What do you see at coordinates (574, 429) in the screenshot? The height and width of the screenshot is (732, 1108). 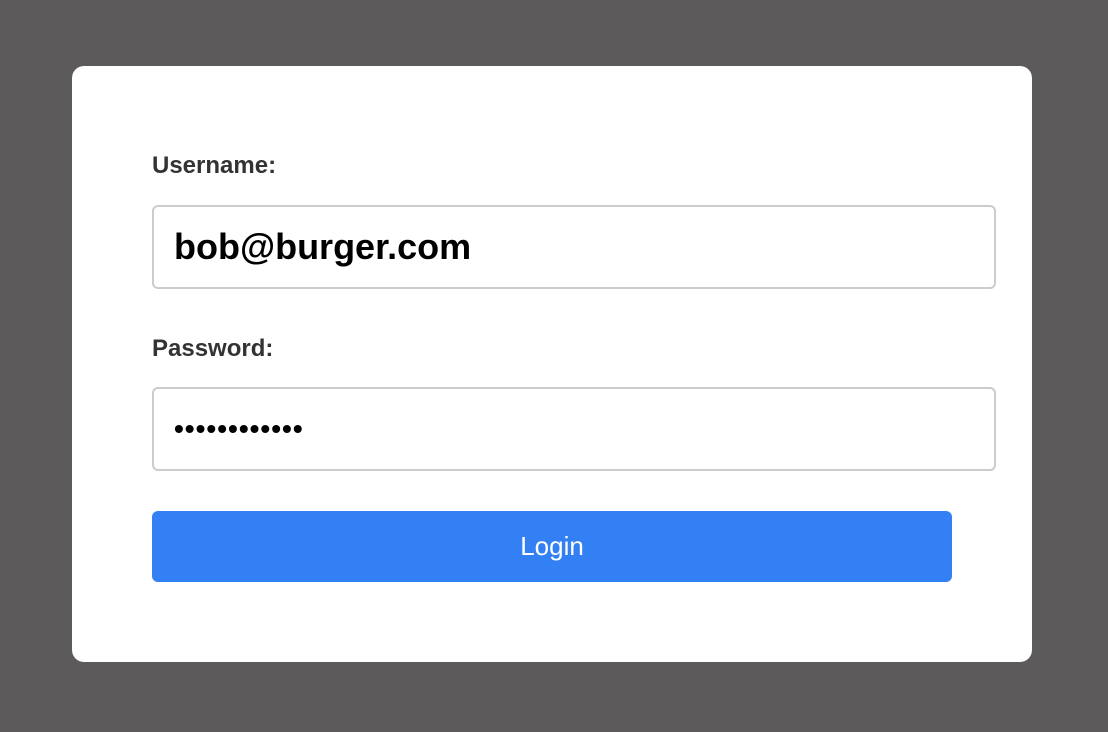 I see `password-input` at bounding box center [574, 429].